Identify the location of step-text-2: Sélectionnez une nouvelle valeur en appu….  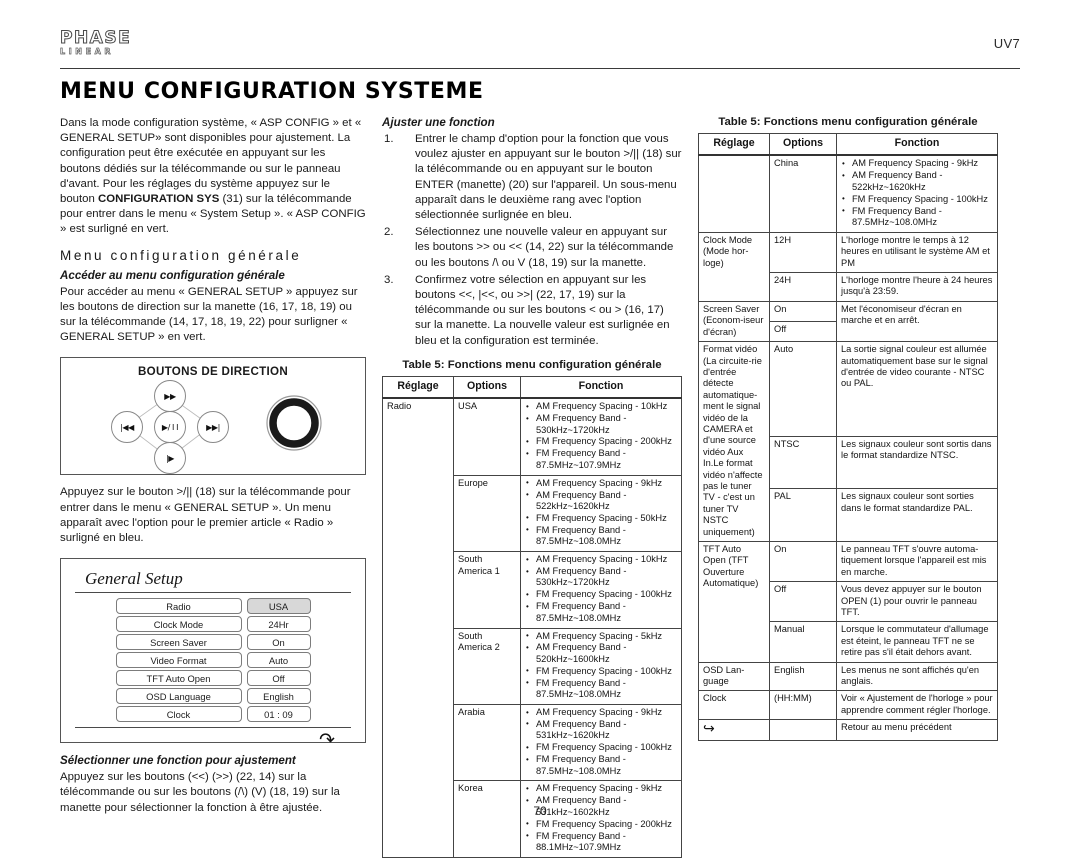
(544, 247).